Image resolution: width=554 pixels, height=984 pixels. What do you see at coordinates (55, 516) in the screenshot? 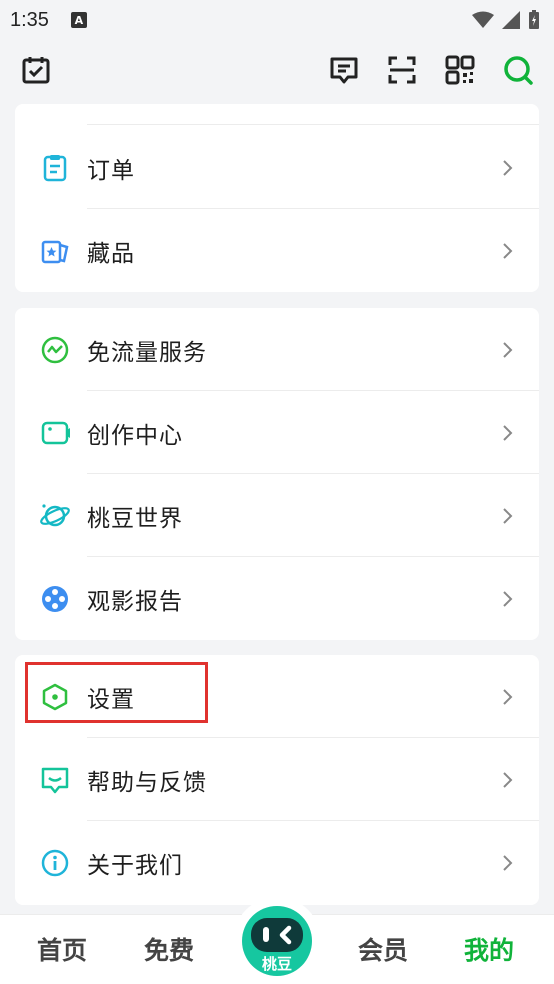
I see `planet-icon` at bounding box center [55, 516].